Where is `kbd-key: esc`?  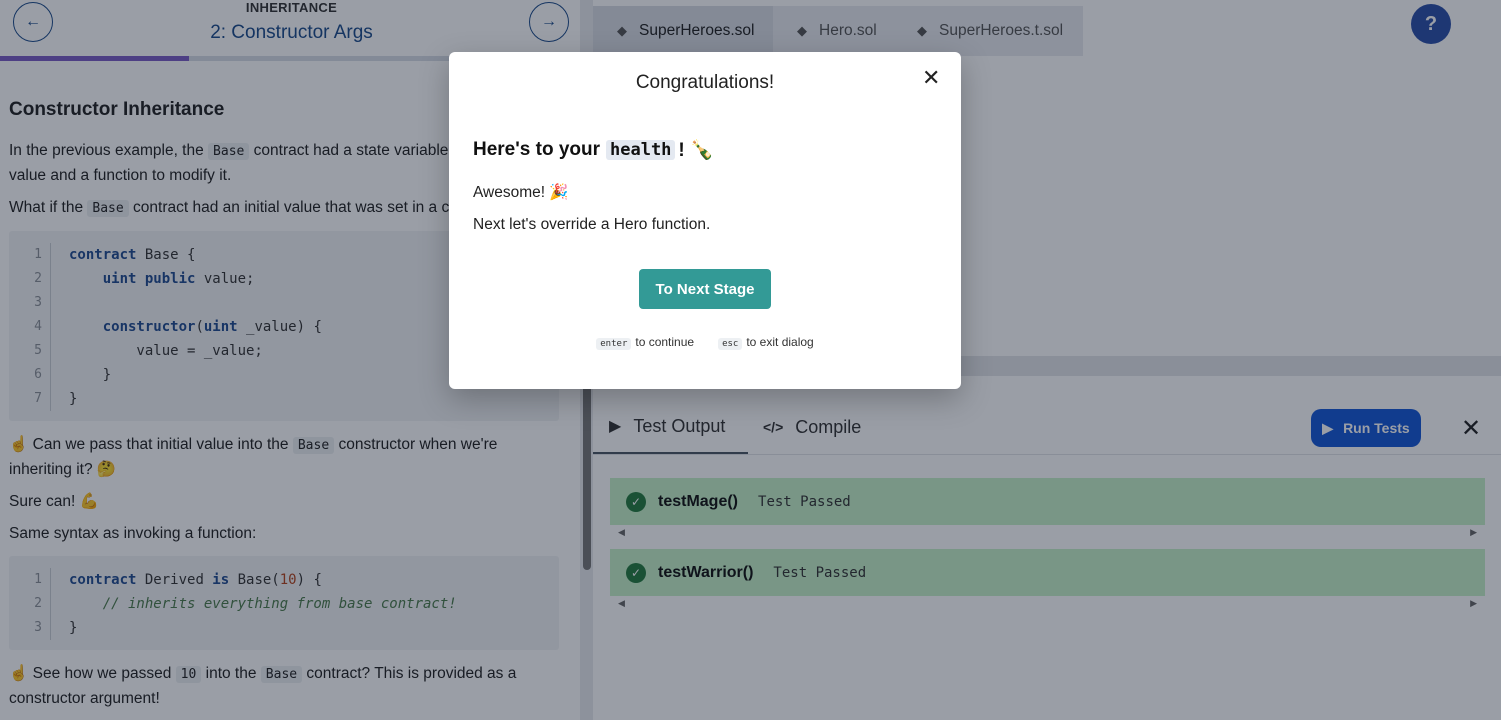 kbd-key: esc is located at coordinates (730, 344).